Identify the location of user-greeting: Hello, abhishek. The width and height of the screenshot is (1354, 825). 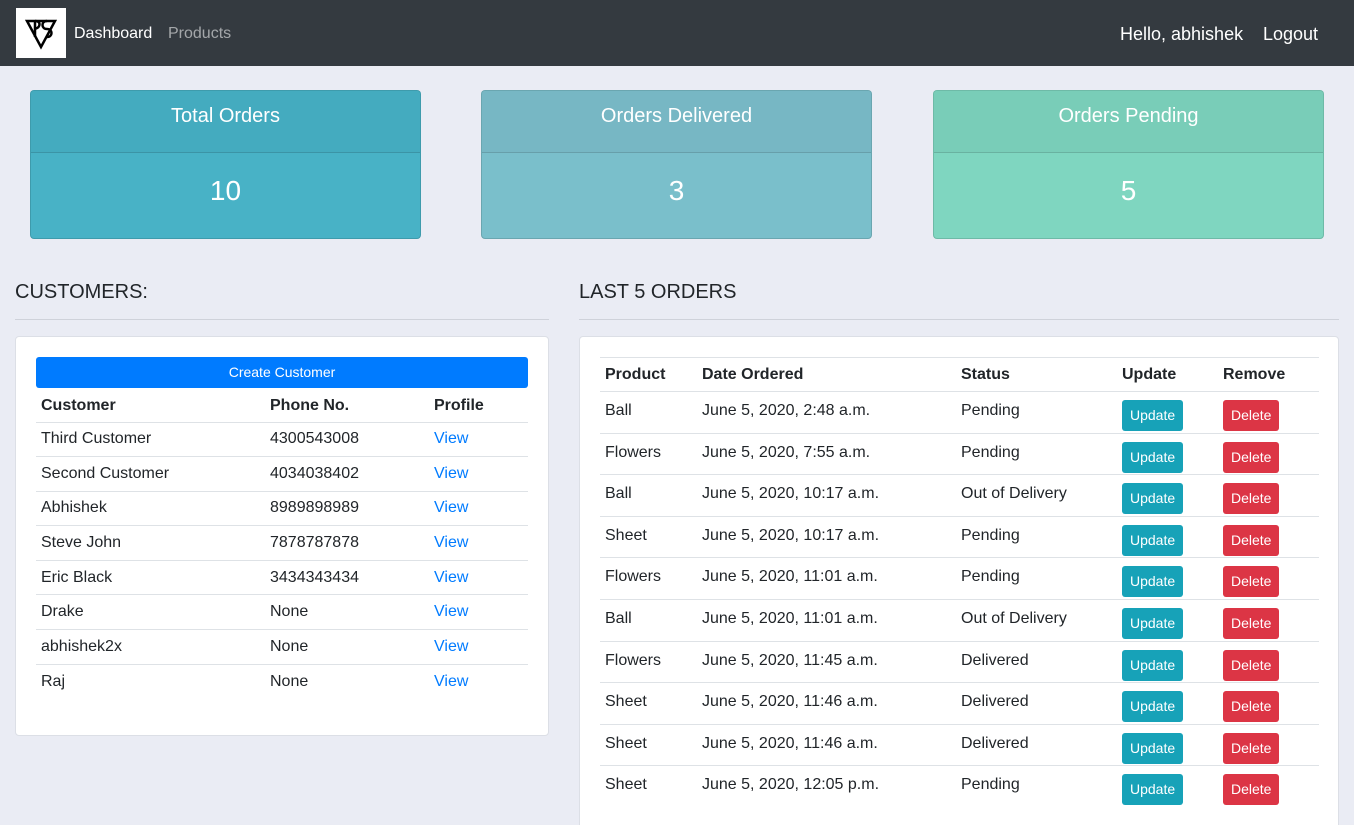
(1182, 34).